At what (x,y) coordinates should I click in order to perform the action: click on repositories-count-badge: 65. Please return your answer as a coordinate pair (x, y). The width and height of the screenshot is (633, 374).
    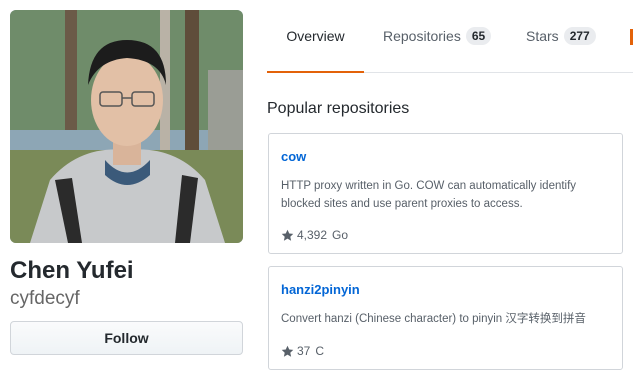
    Looking at the image, I should click on (478, 36).